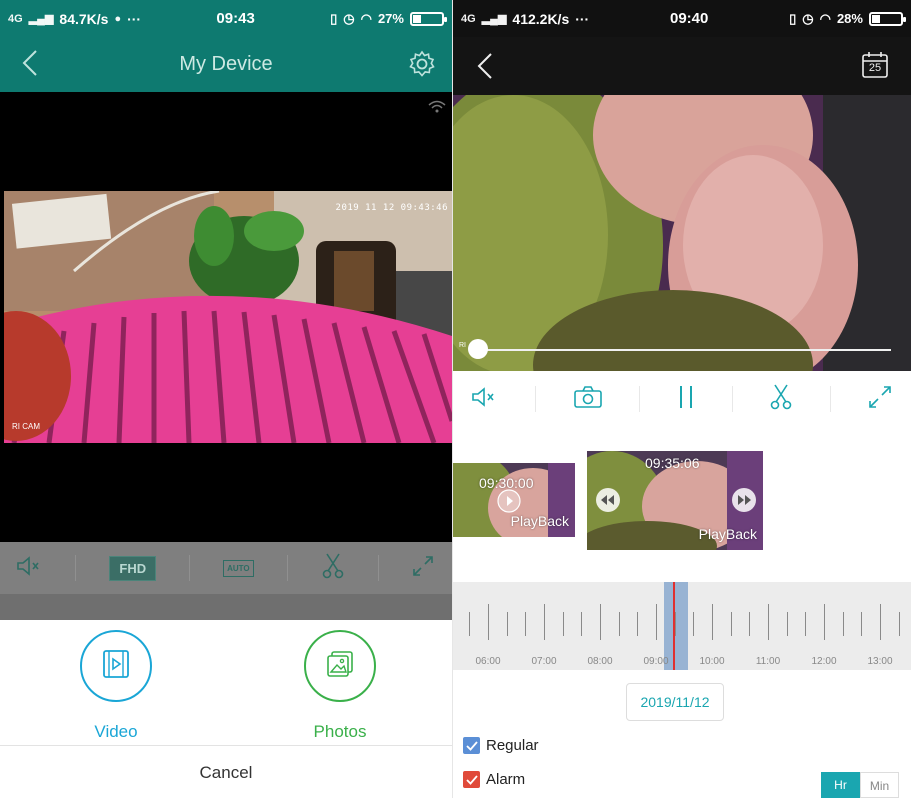 The height and width of the screenshot is (798, 911). I want to click on dim-overlay, so click(226, 607).